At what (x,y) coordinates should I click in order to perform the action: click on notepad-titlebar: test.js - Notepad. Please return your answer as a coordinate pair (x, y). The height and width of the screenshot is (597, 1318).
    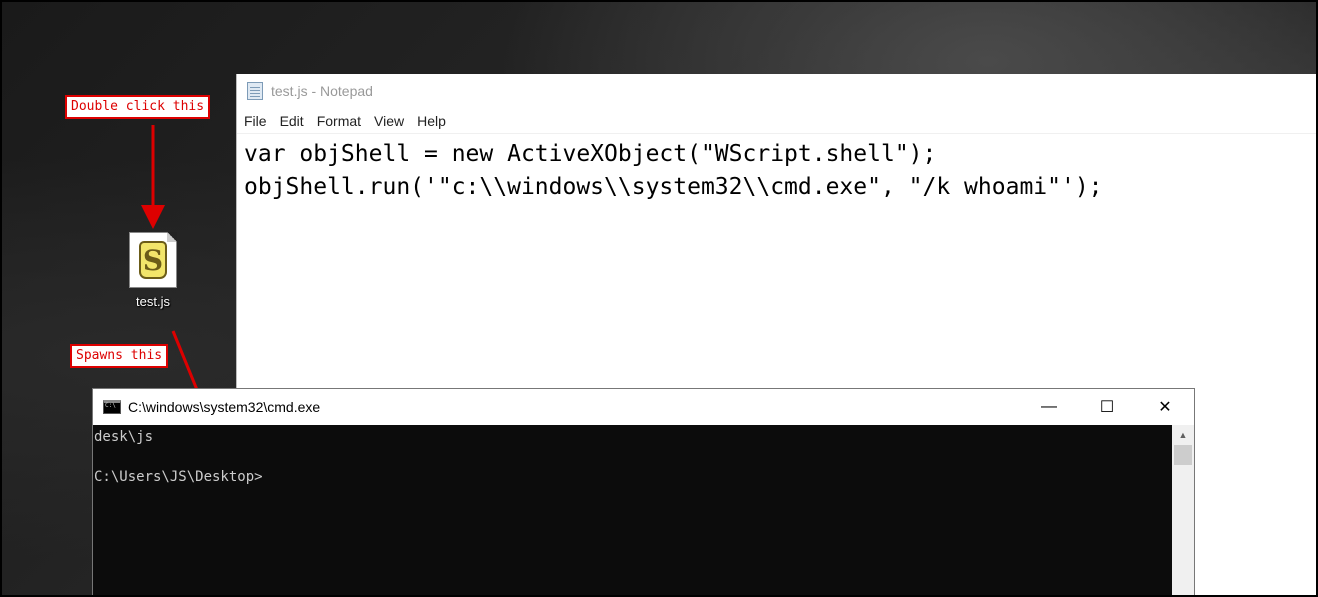
    Looking at the image, I should click on (776, 91).